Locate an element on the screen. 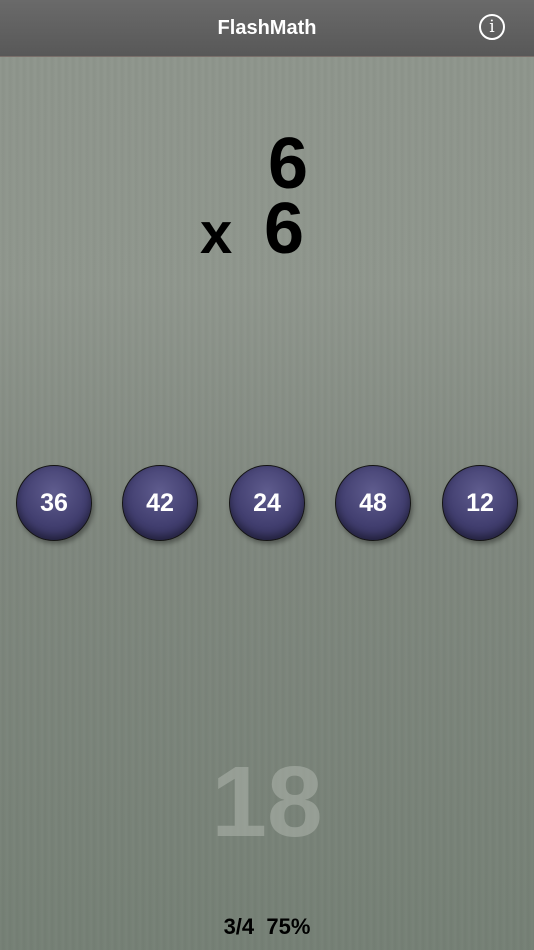 This screenshot has width=534, height=950. info-icon: i is located at coordinates (492, 27).